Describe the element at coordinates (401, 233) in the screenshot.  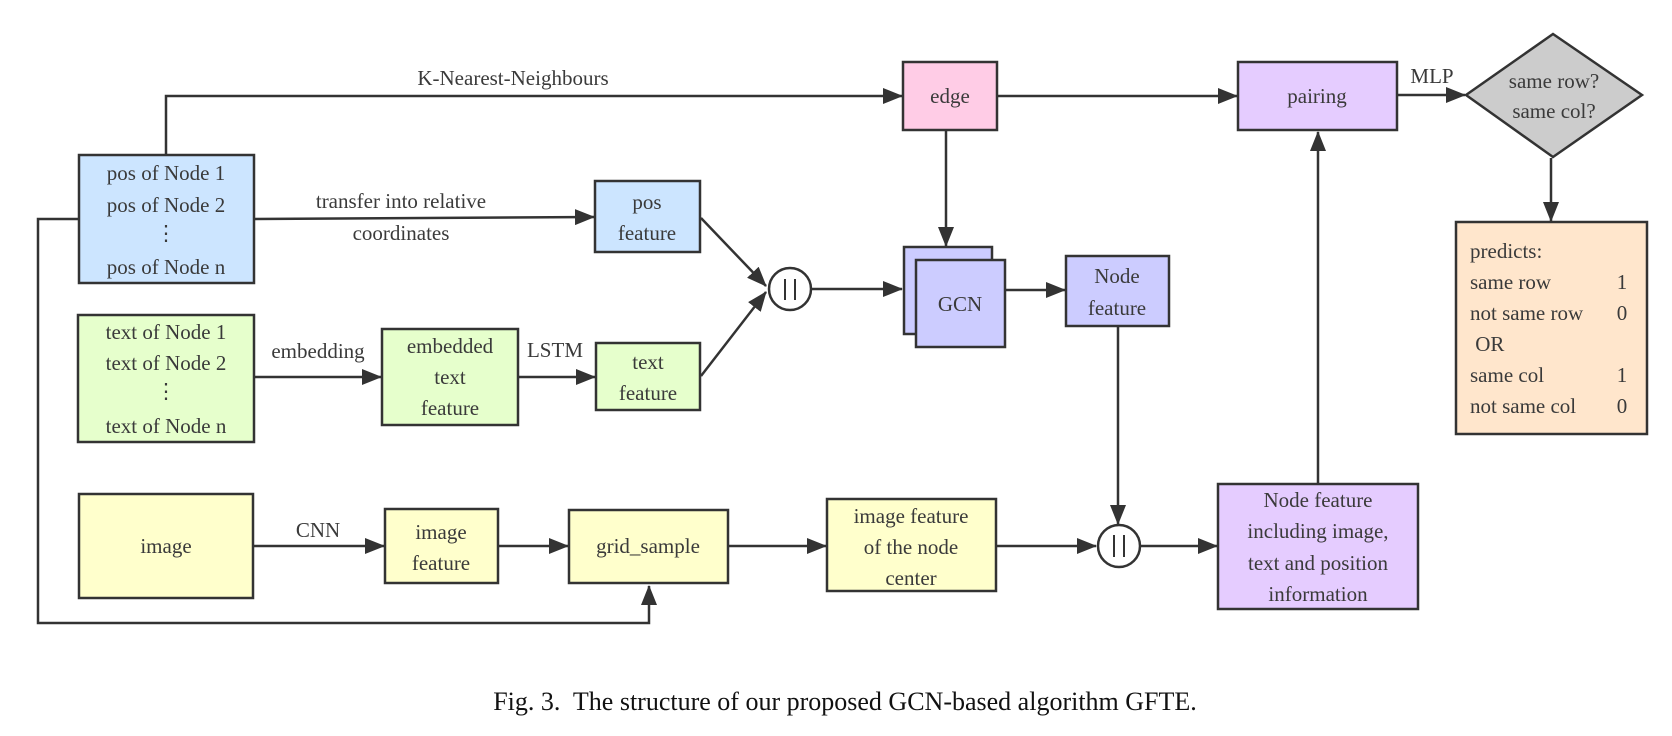
I see `label-relative-2: coordinates` at that location.